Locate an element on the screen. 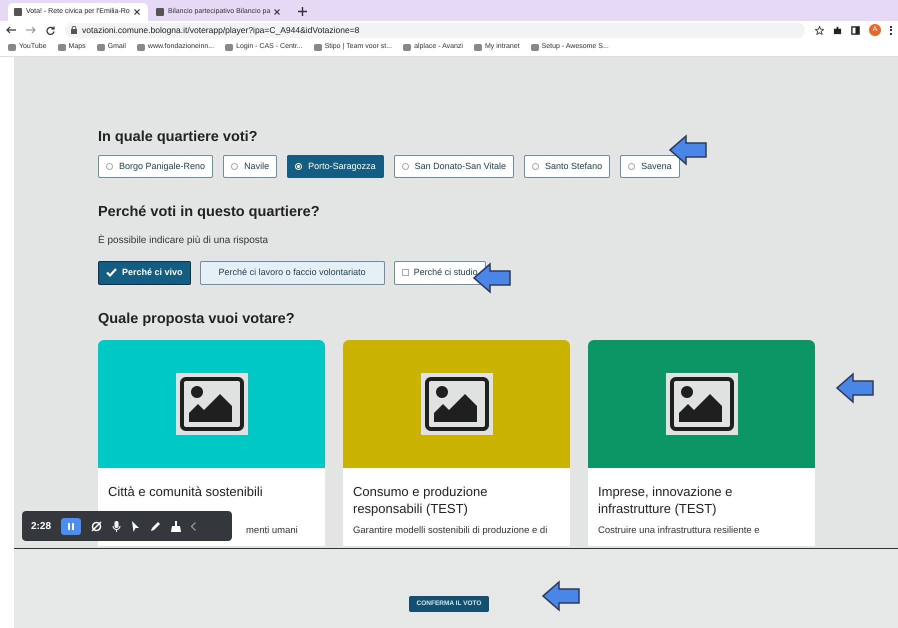 The height and width of the screenshot is (628, 898). reason-checkbox: Perché ci lavoro o faccio volontariato is located at coordinates (292, 272).